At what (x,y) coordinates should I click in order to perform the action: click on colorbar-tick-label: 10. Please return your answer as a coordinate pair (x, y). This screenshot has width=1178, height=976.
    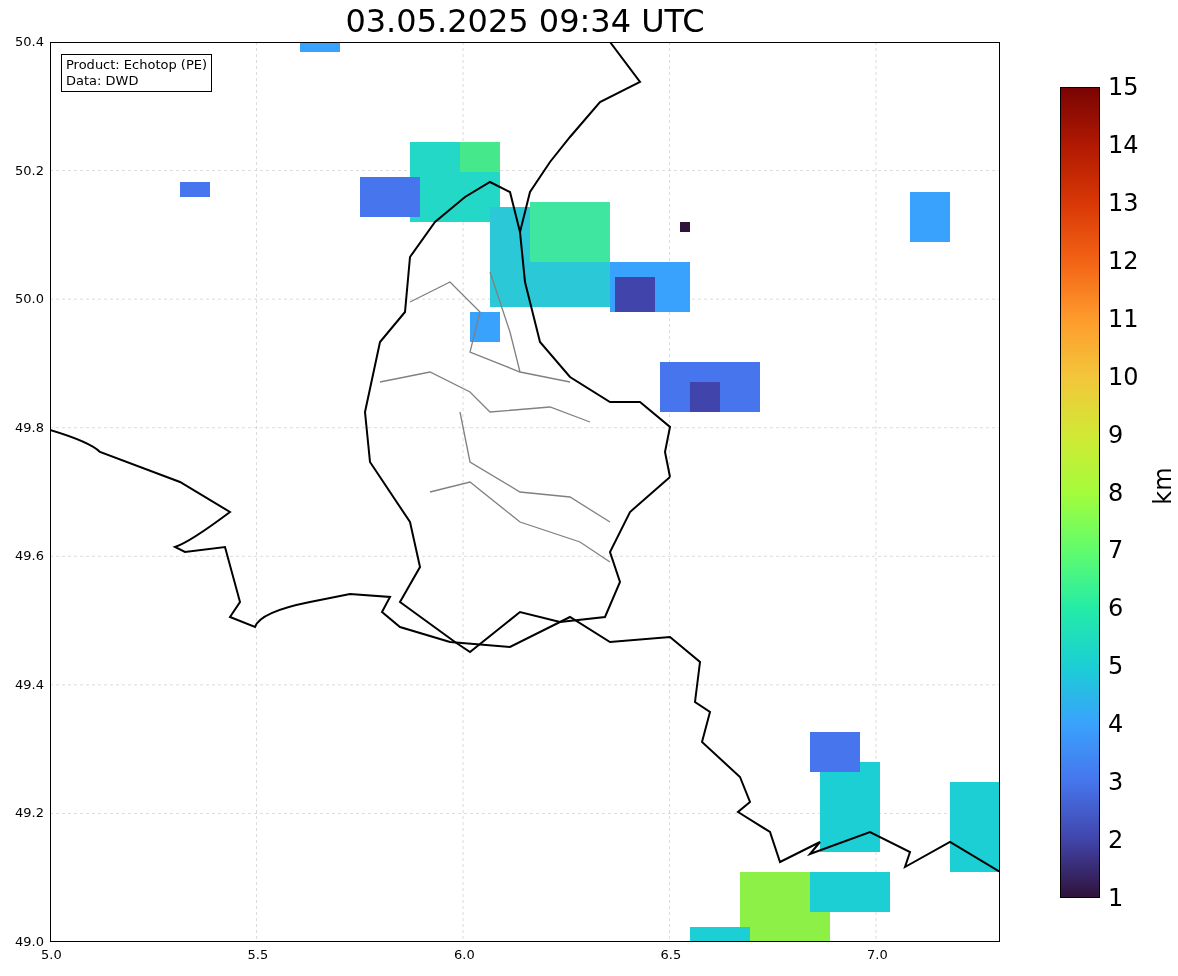
    Looking at the image, I should click on (1123, 376).